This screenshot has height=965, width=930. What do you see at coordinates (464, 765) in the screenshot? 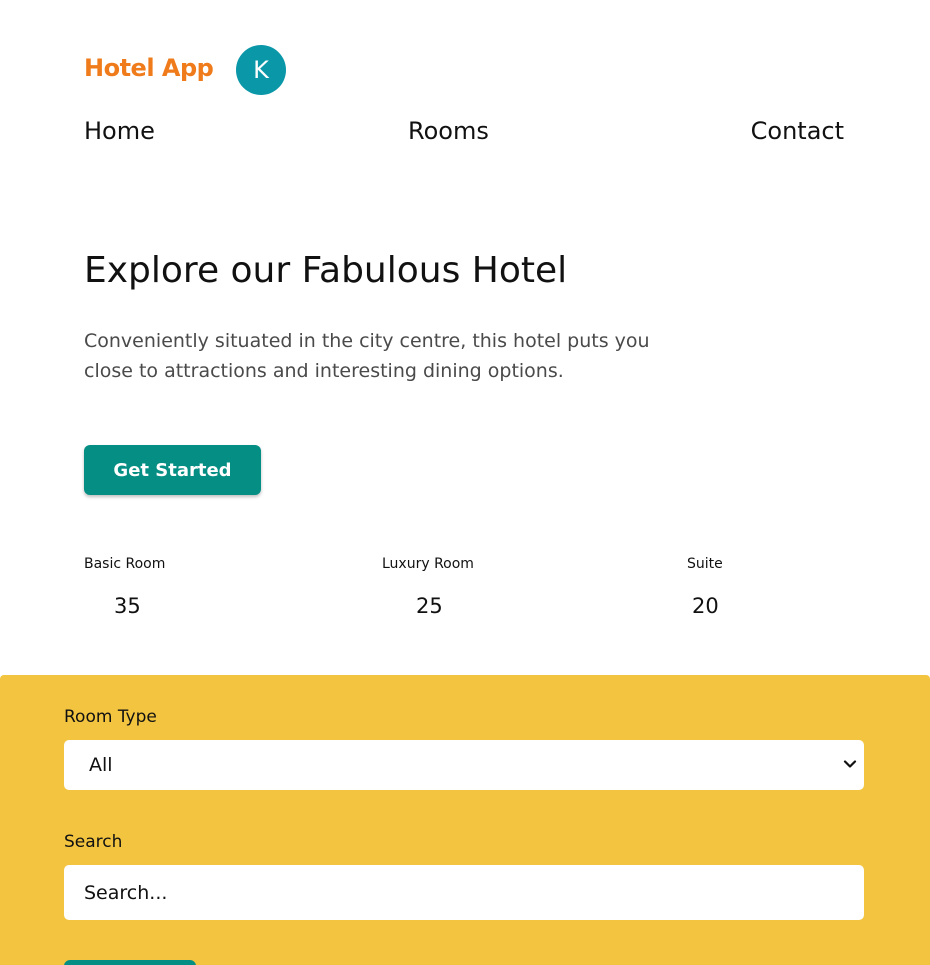
I see `room-type-select: All` at bounding box center [464, 765].